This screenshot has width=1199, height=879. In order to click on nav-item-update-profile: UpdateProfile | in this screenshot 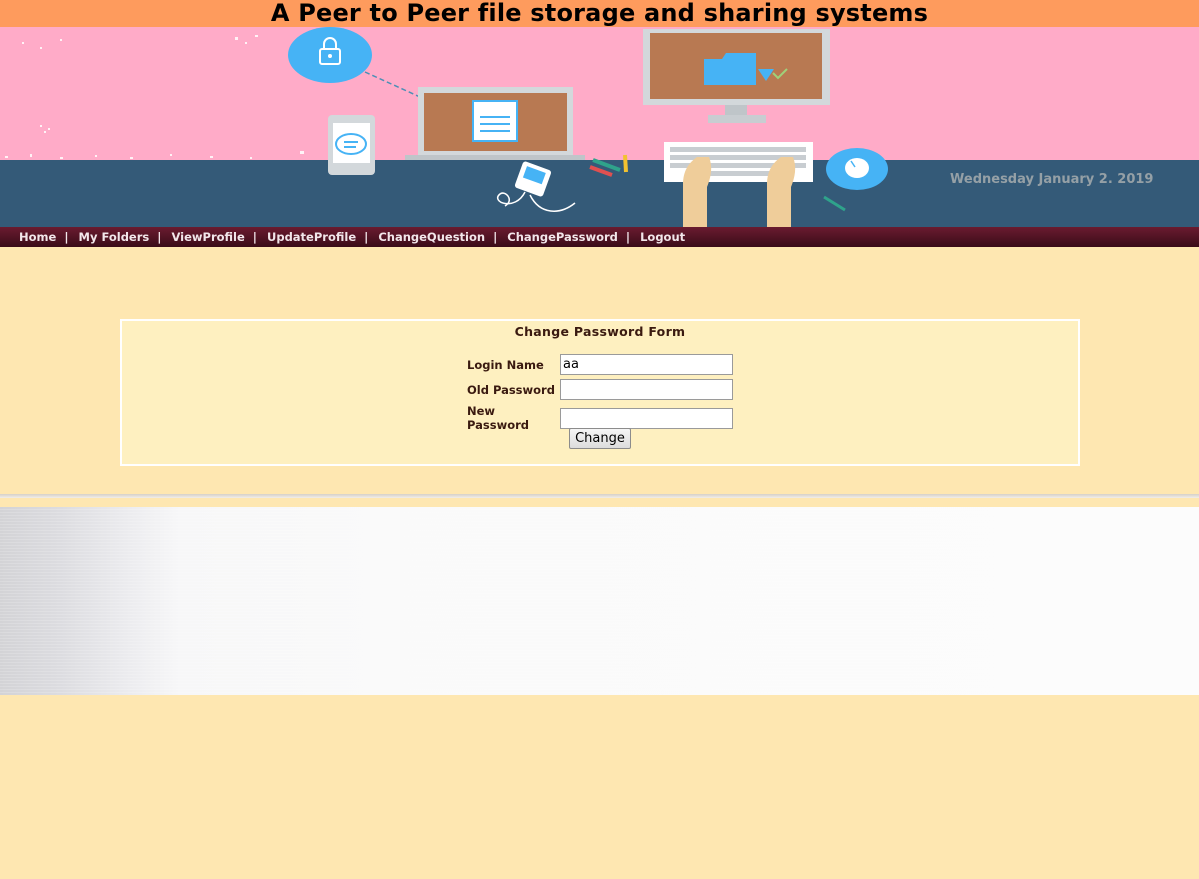, I will do `click(322, 237)`.